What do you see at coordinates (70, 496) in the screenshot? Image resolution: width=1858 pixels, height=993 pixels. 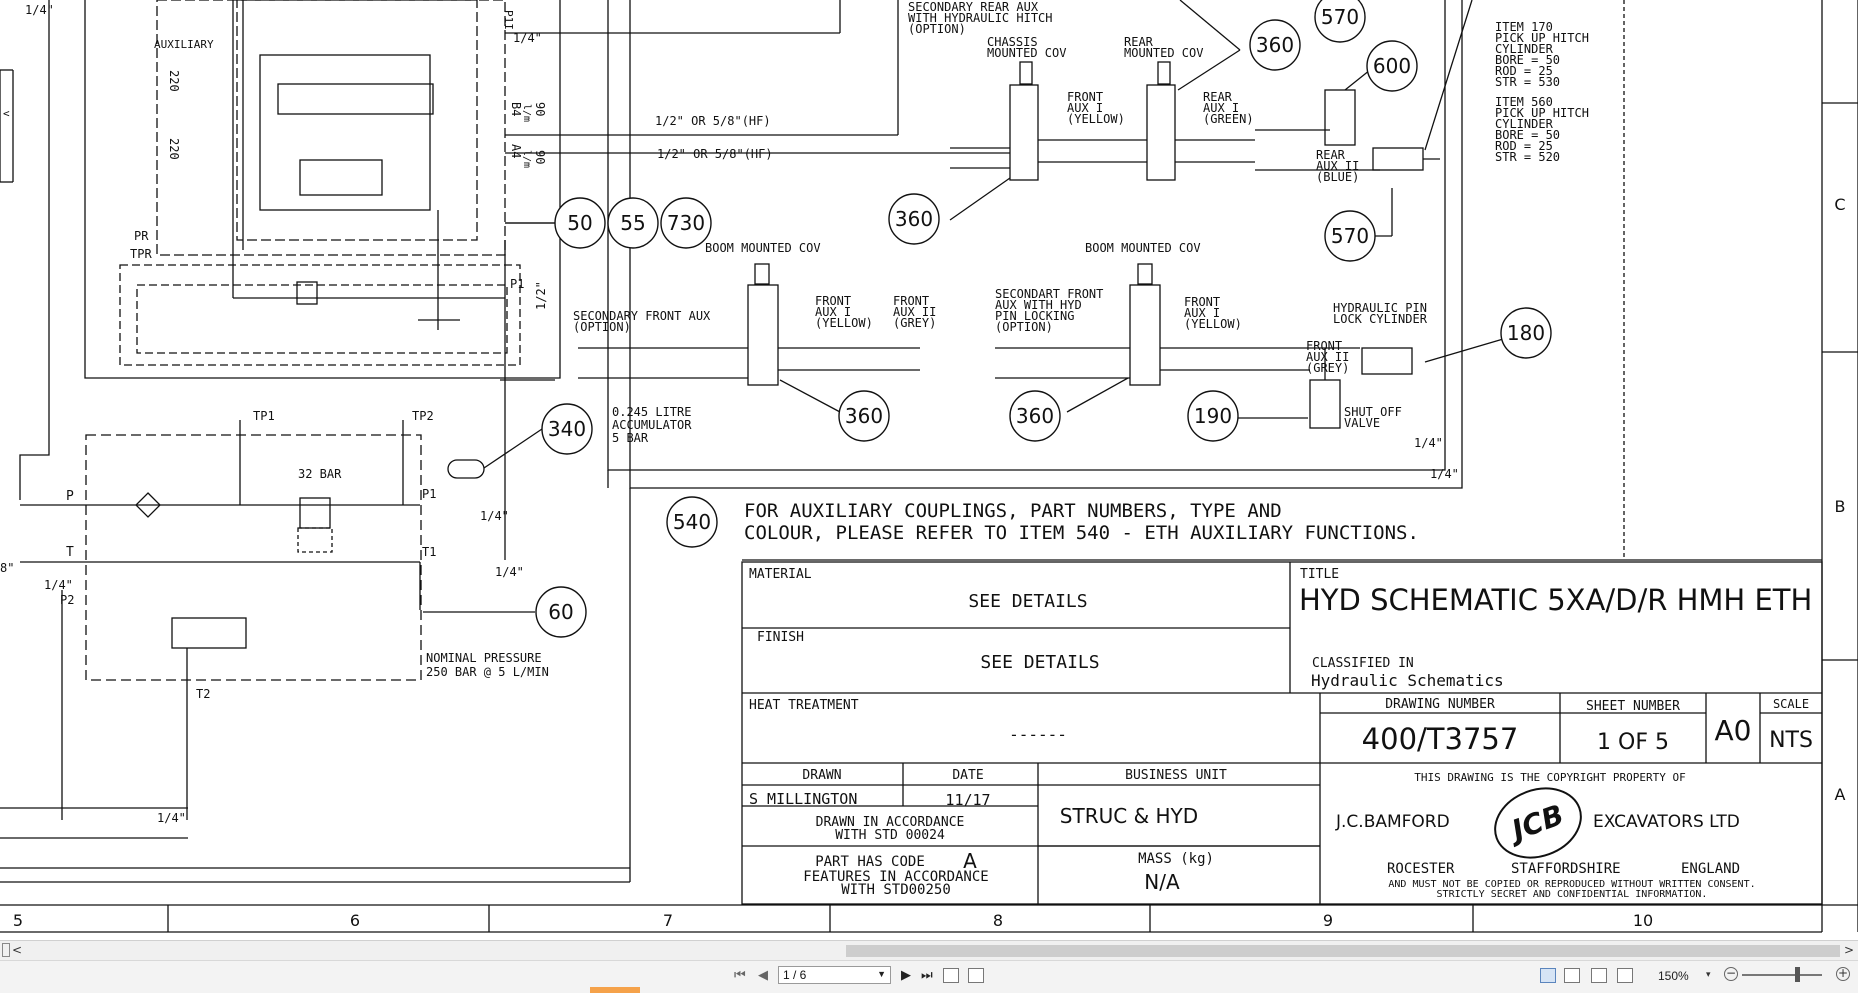 I see `port-p-label: P` at bounding box center [70, 496].